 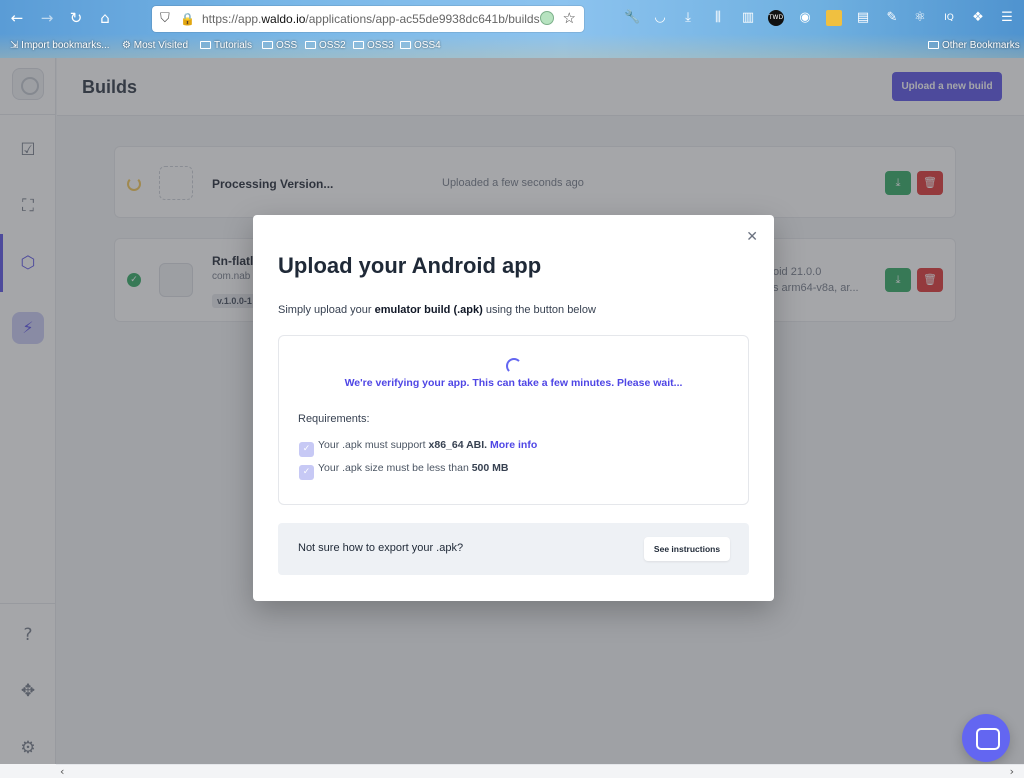 What do you see at coordinates (47, 18) in the screenshot?
I see `forward-icon: →` at bounding box center [47, 18].